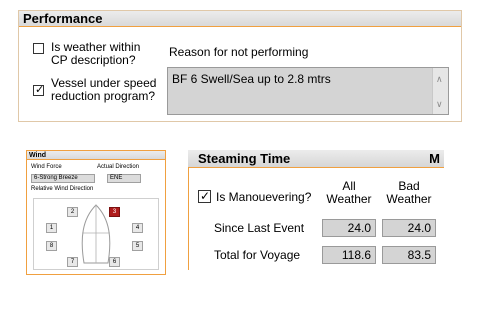 This screenshot has width=480, height=320. I want to click on steaming-title-suffix: M, so click(434, 158).